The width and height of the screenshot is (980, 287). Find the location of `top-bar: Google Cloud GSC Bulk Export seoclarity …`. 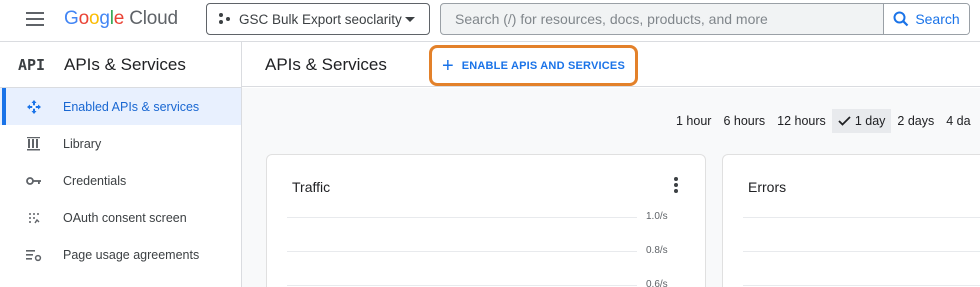

top-bar: Google Cloud GSC Bulk Export seoclarity … is located at coordinates (490, 20).